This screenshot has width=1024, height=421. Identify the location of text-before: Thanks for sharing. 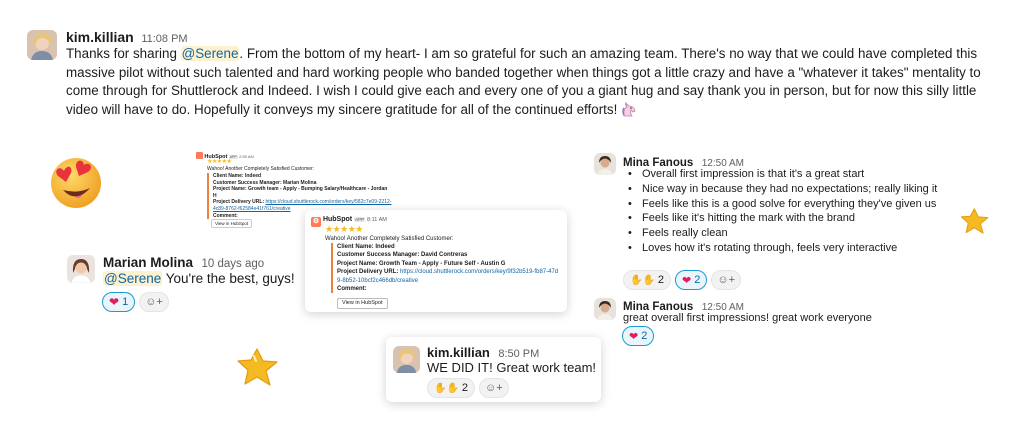
(123, 53).